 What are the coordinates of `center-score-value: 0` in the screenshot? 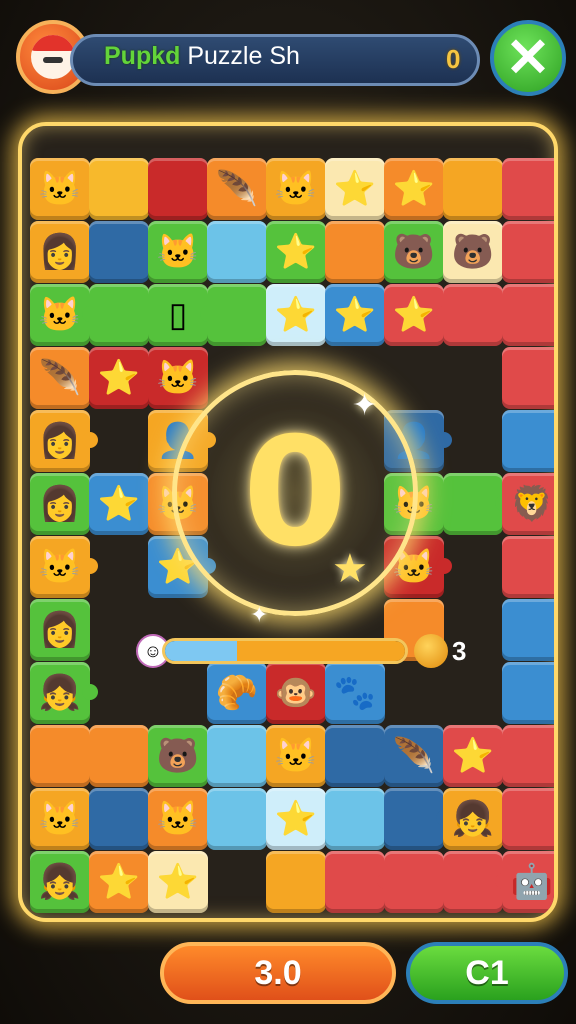 It's located at (295, 493).